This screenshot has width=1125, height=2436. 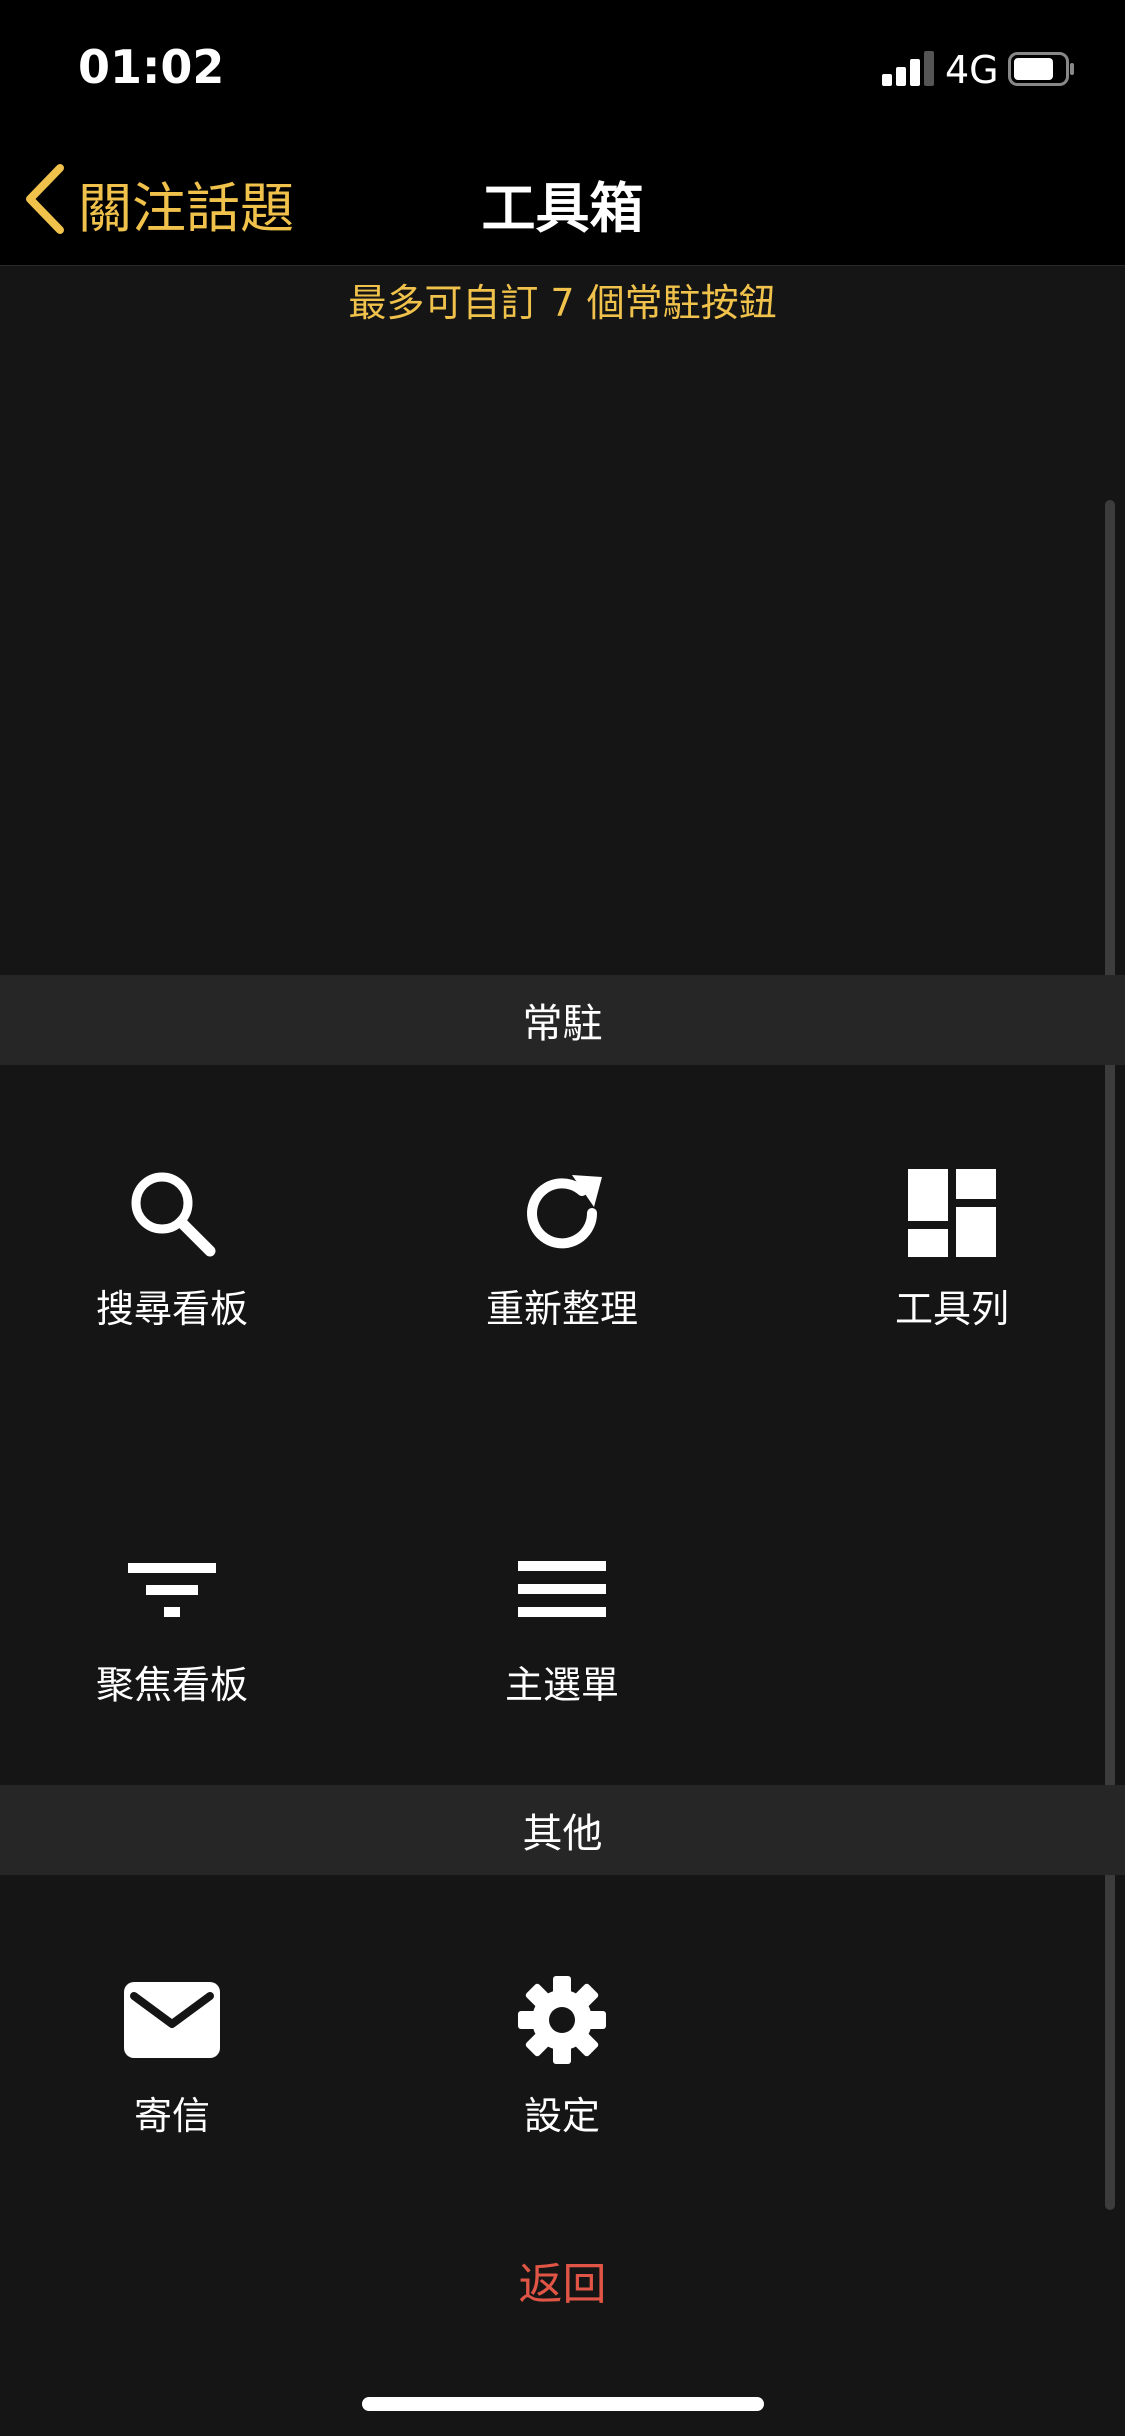 I want to click on scrollbar, so click(x=1110, y=1355).